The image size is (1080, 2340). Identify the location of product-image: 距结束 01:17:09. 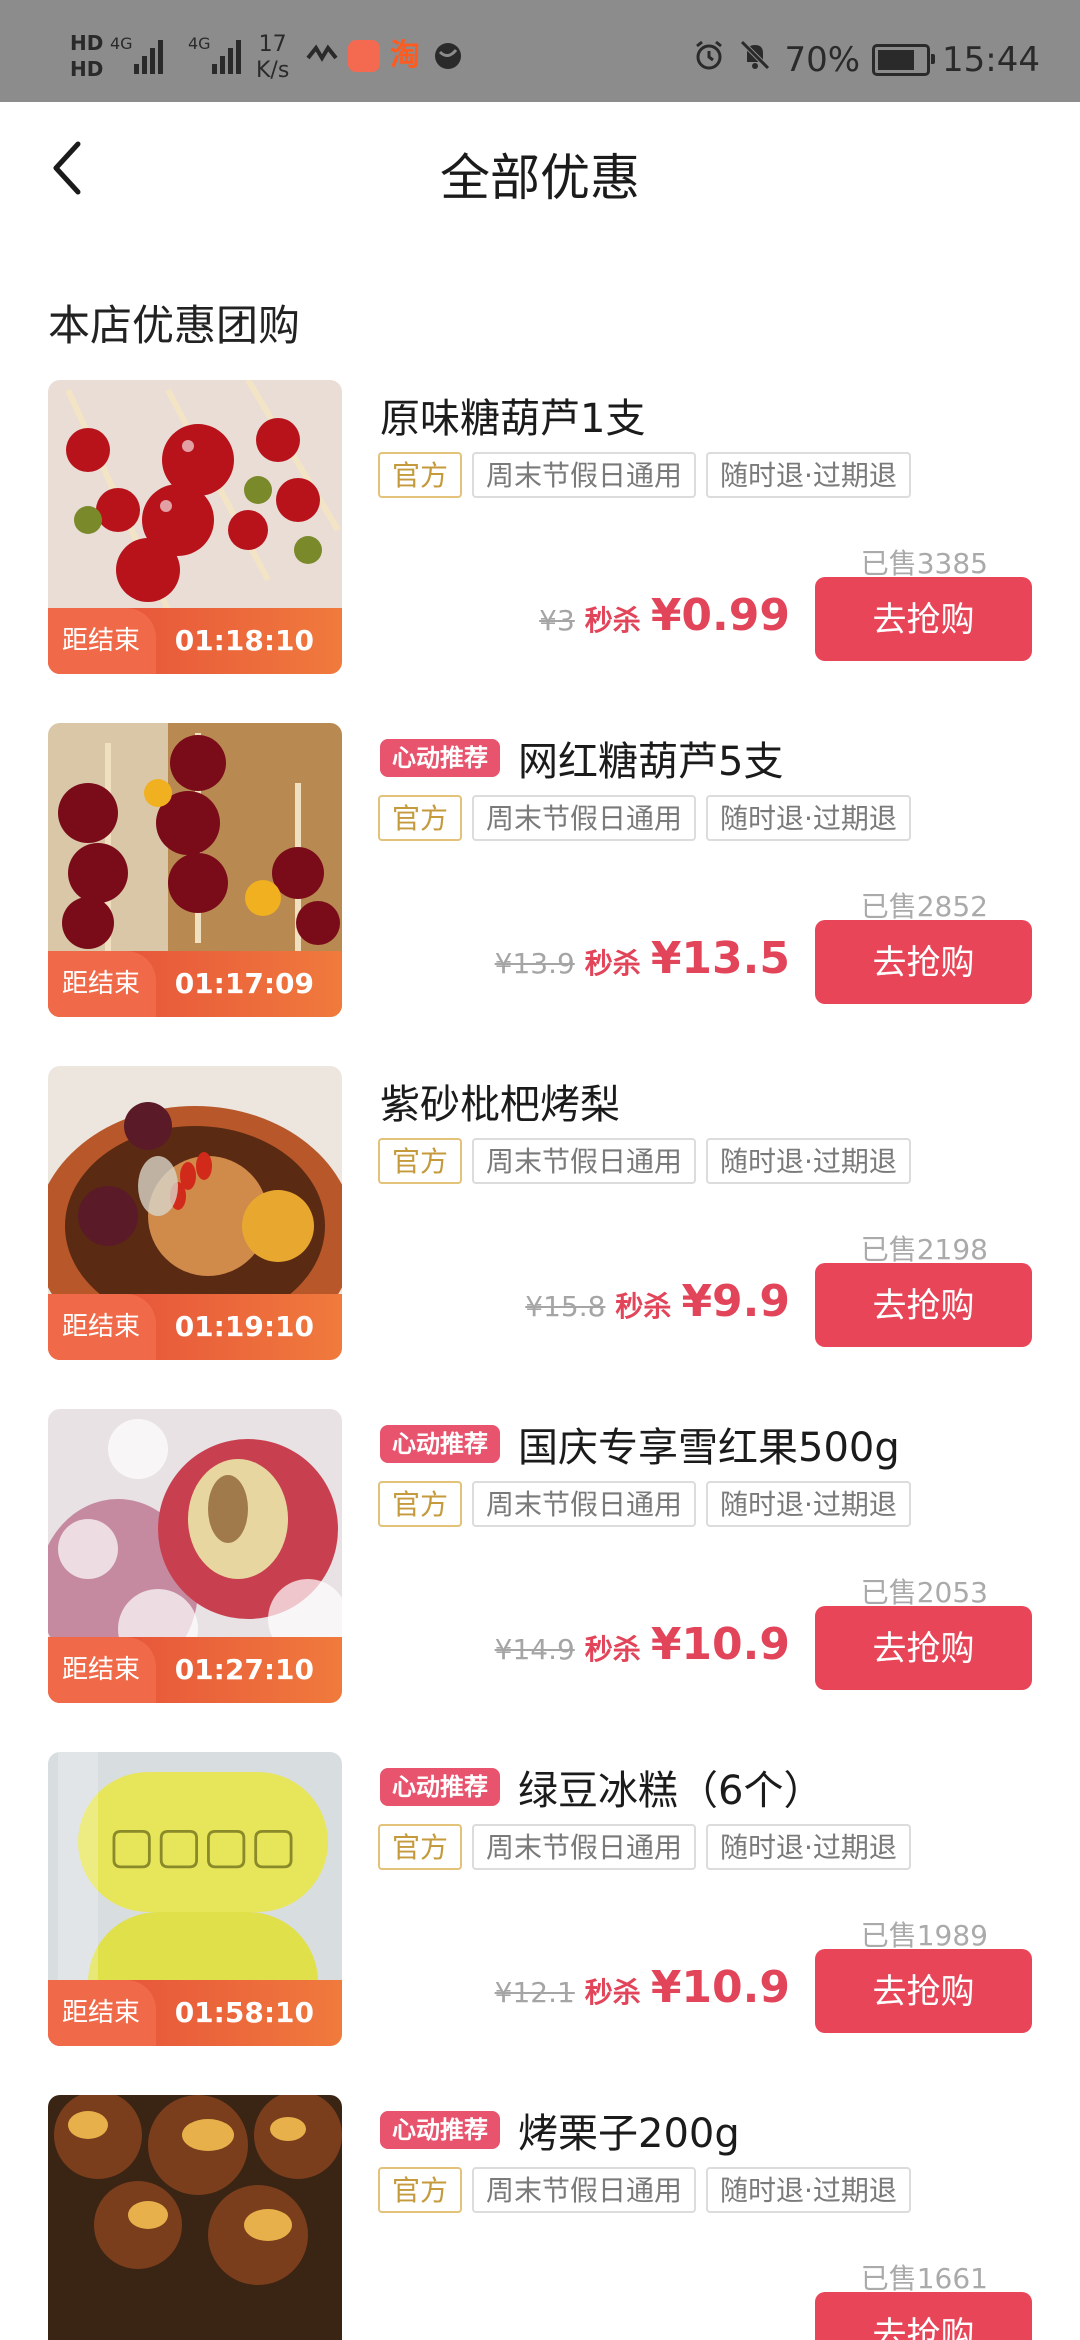
(195, 870).